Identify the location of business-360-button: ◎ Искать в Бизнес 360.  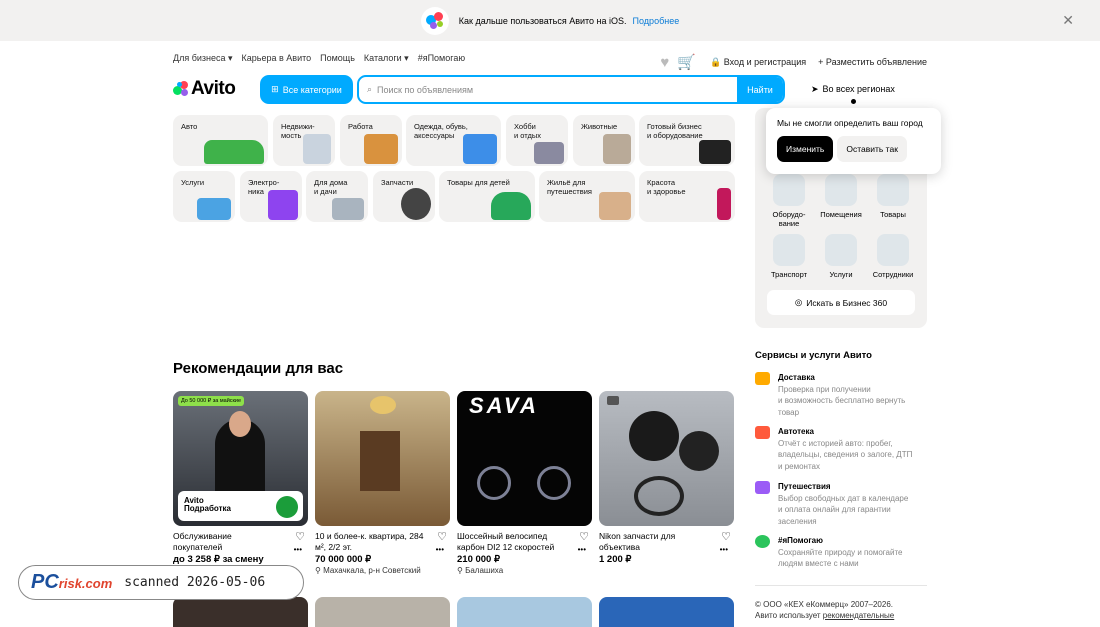
(841, 302).